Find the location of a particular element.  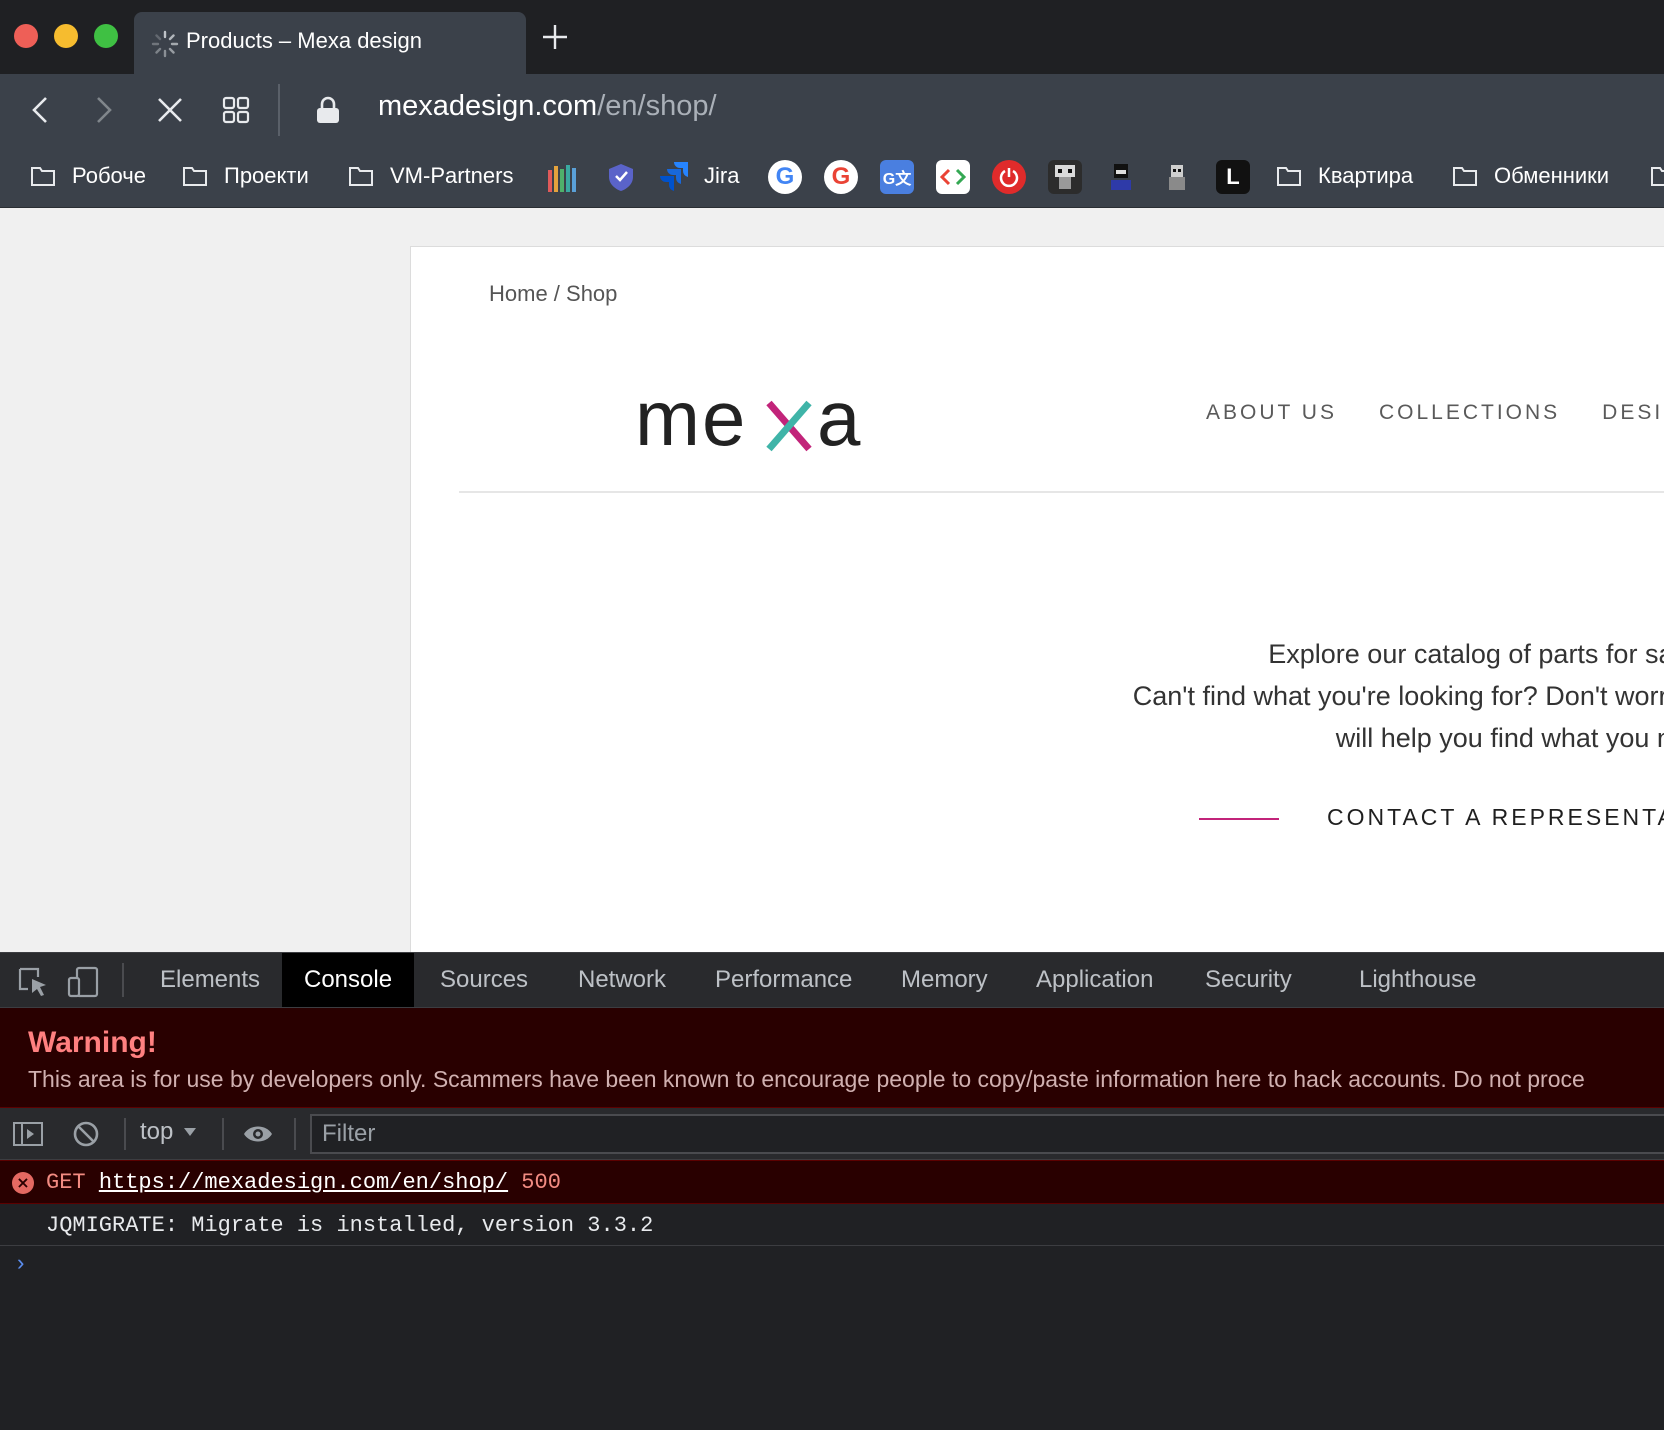

close-window-button is located at coordinates (26, 36).